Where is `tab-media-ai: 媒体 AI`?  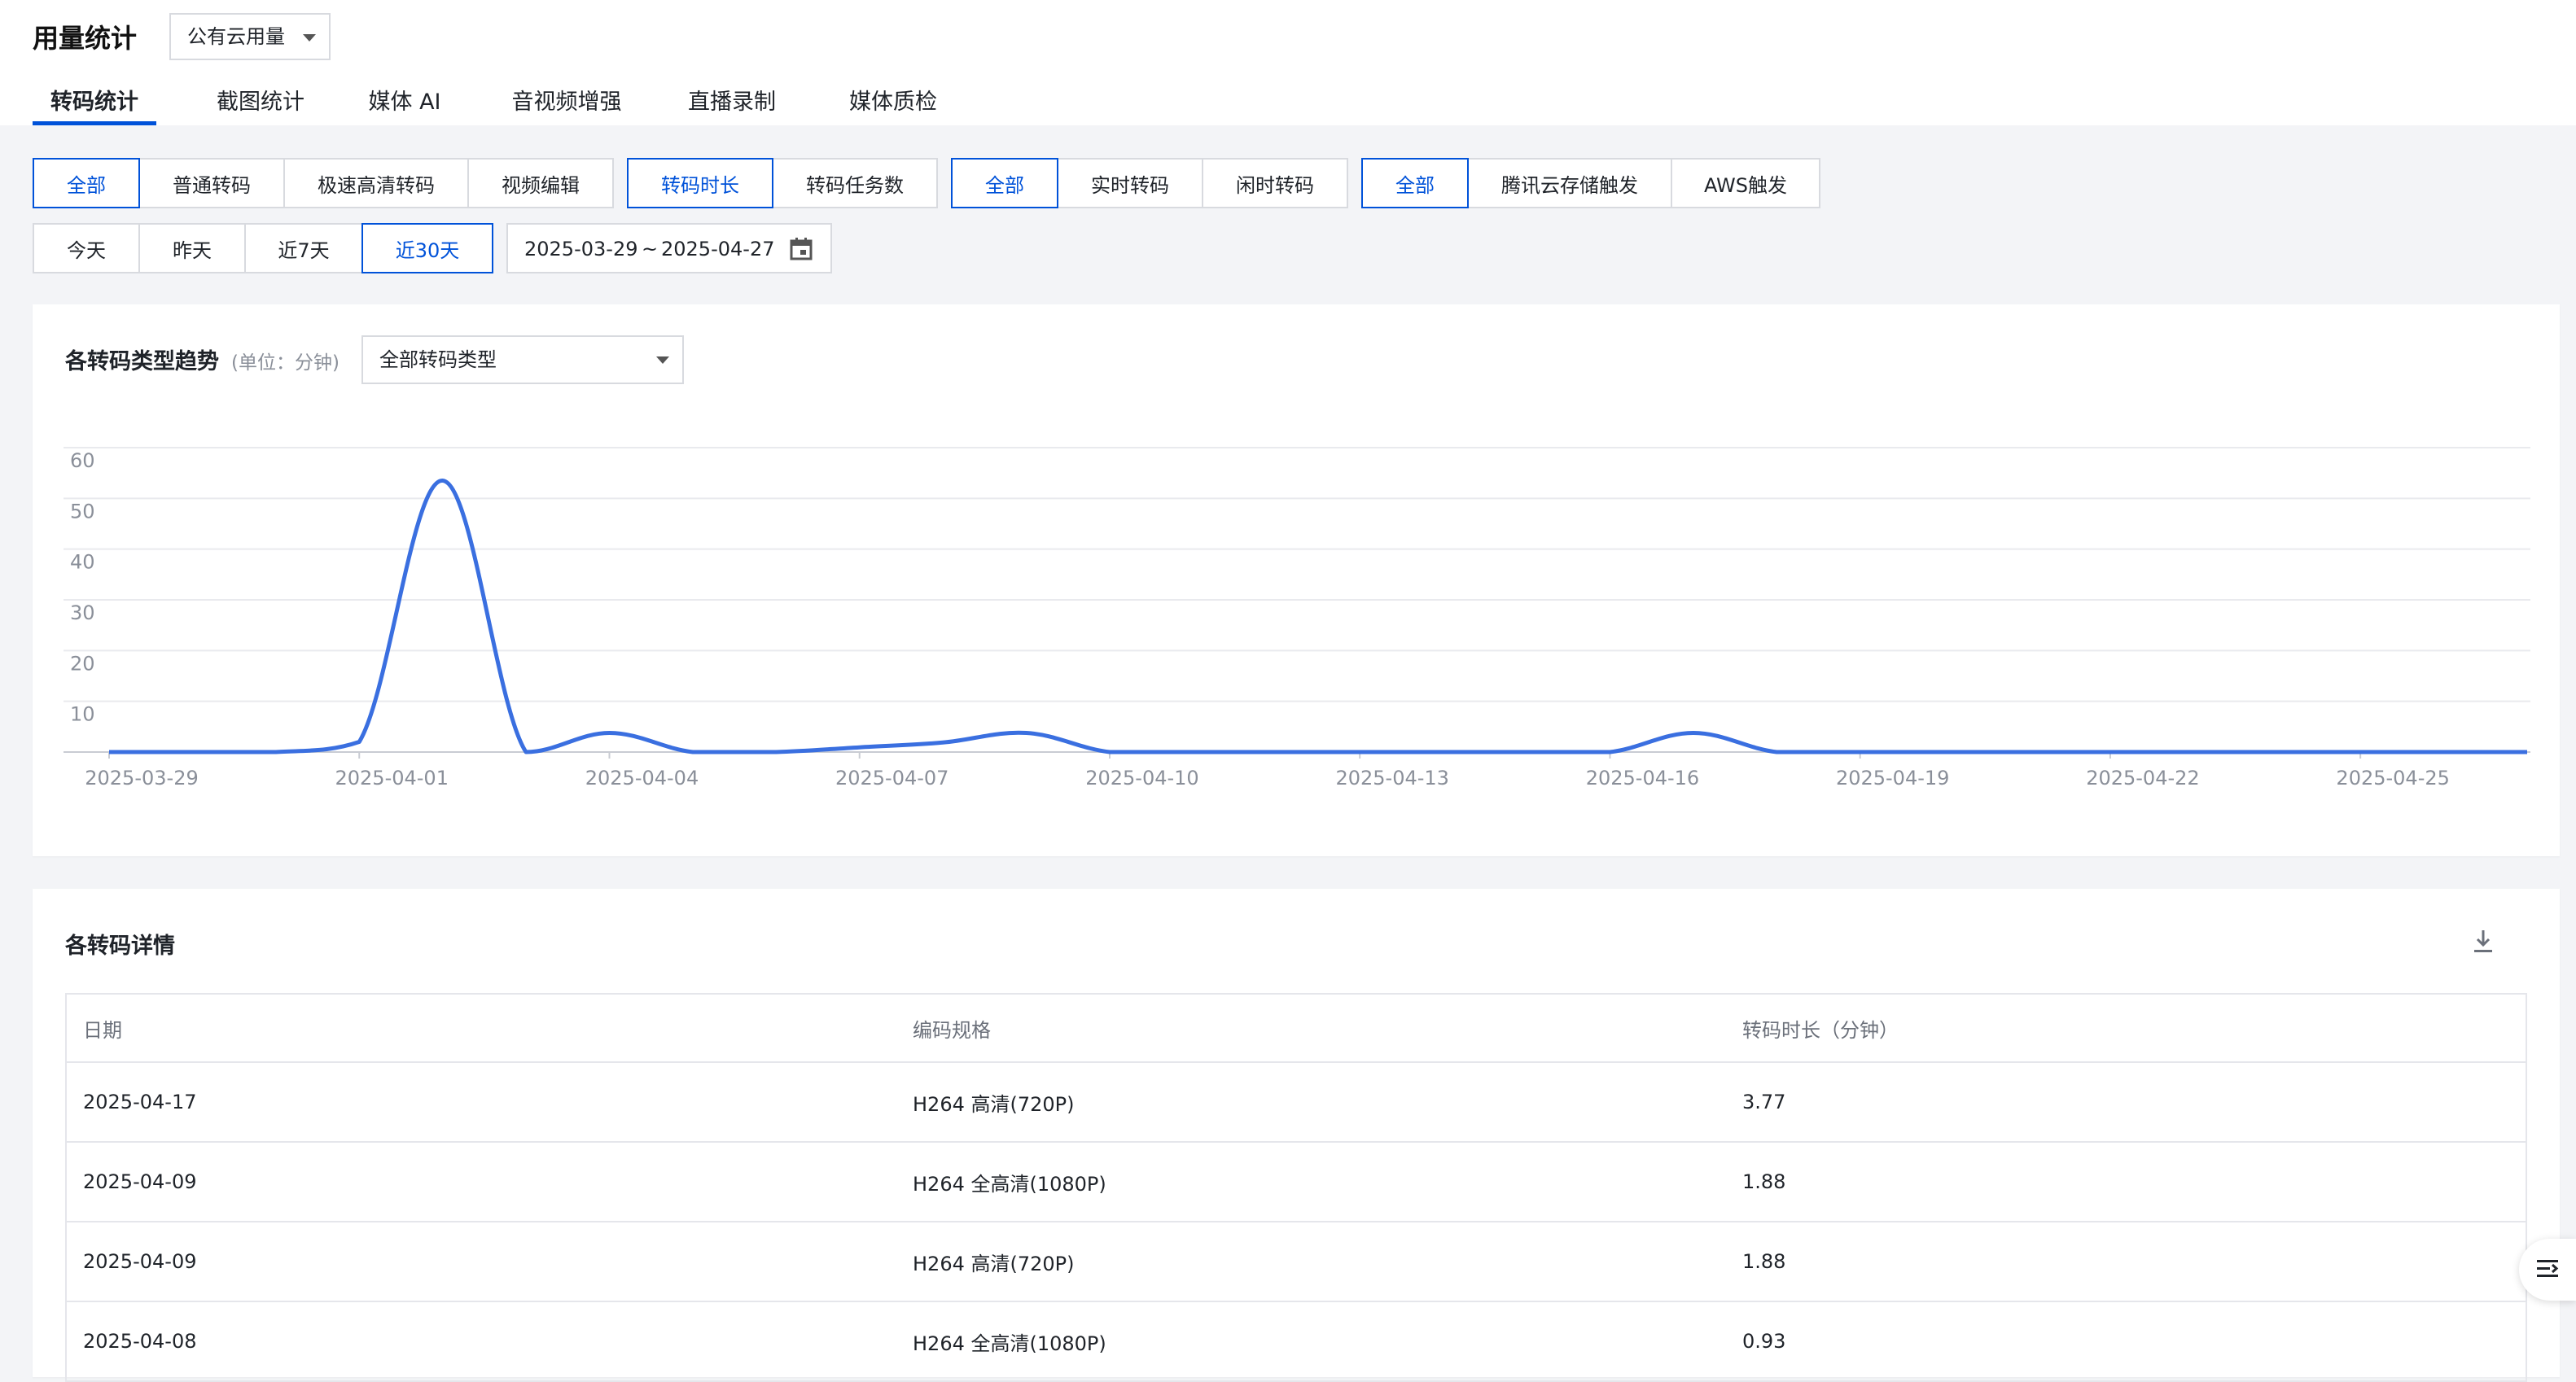
tab-media-ai: 媒体 AI is located at coordinates (404, 103).